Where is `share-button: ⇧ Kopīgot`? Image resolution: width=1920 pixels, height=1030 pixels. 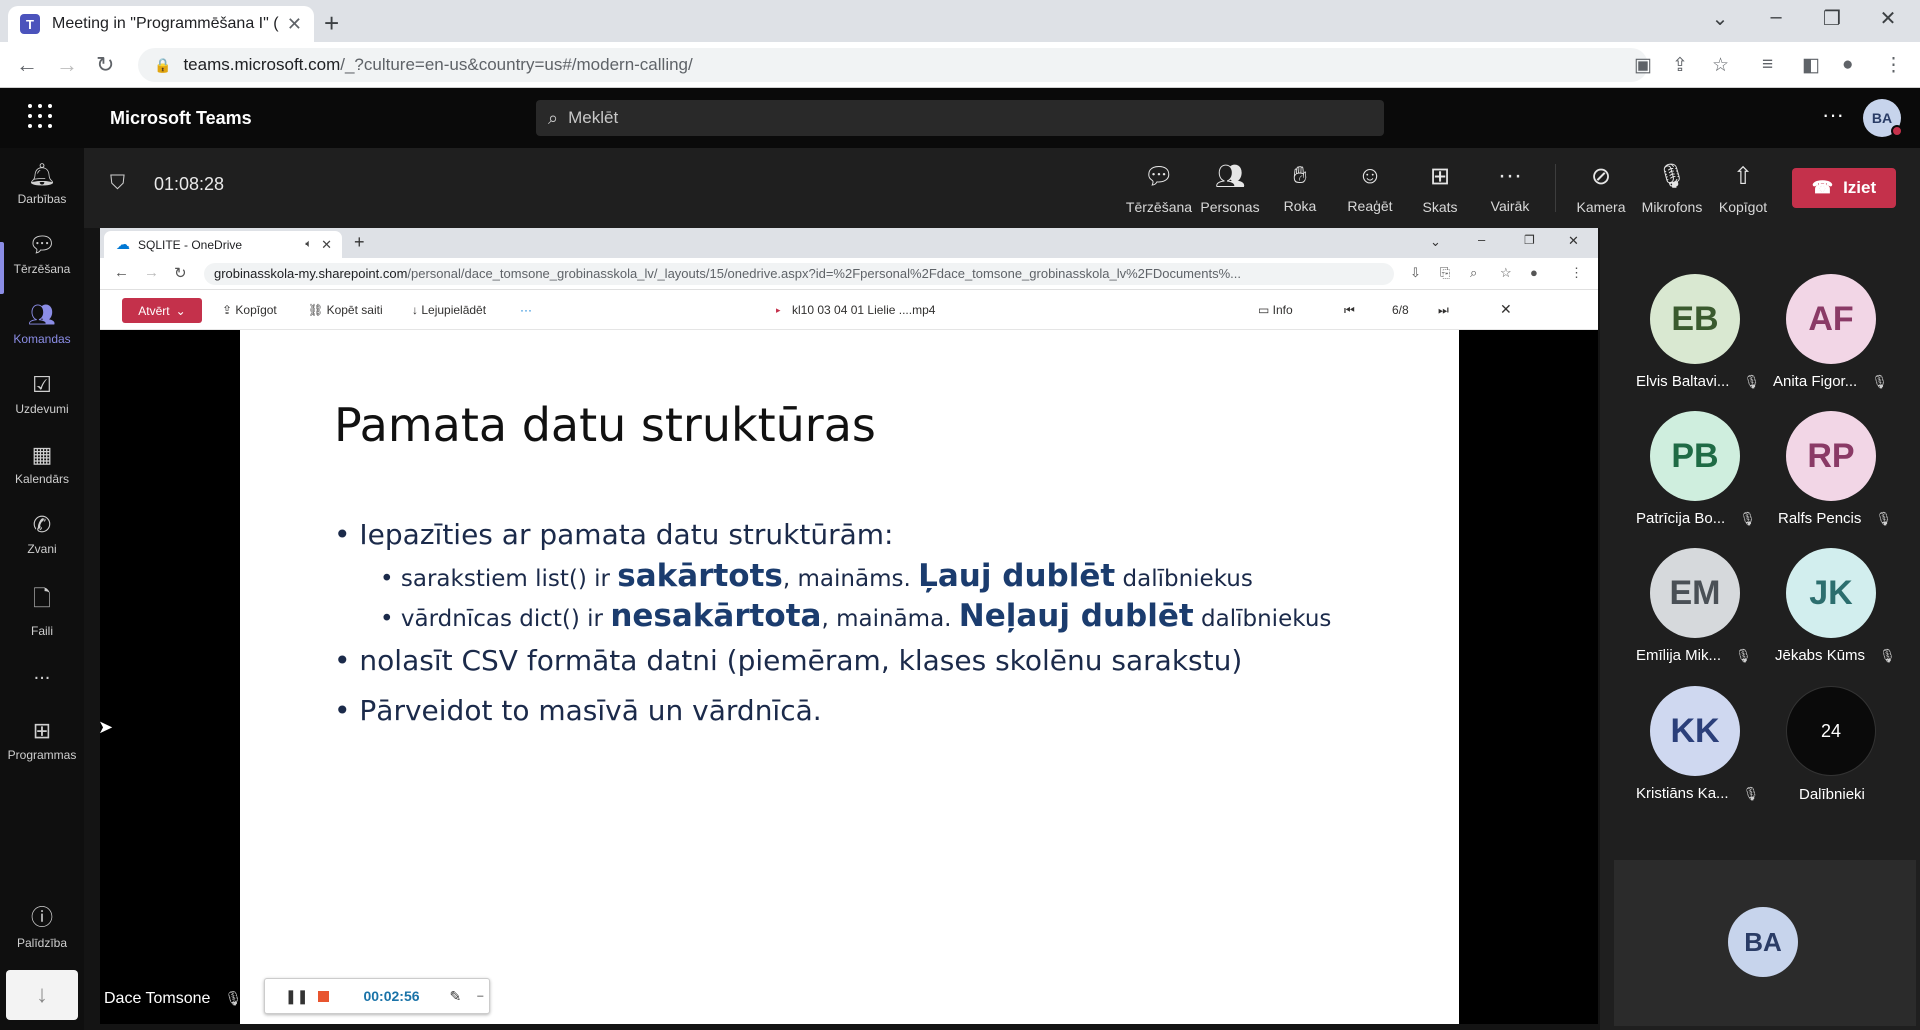 share-button: ⇧ Kopīgot is located at coordinates (1743, 188).